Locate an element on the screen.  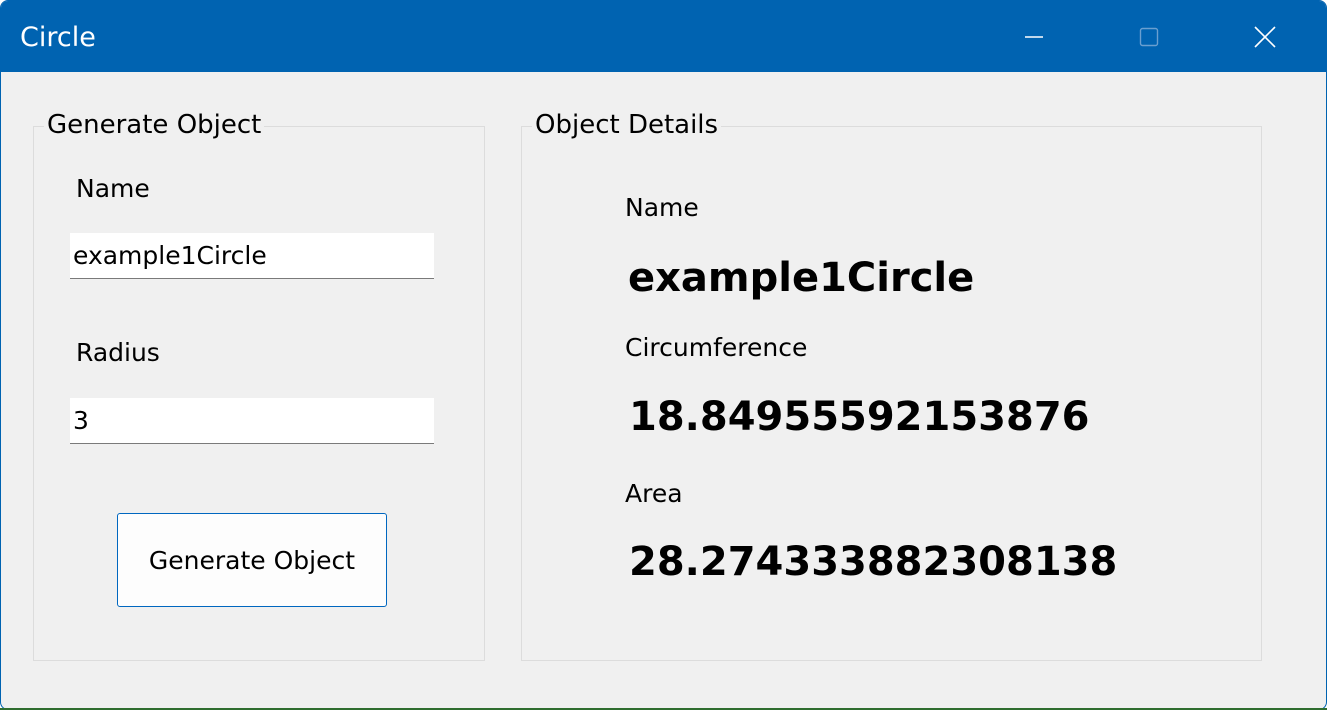
generate-object-button: Generate Object is located at coordinates (252, 560).